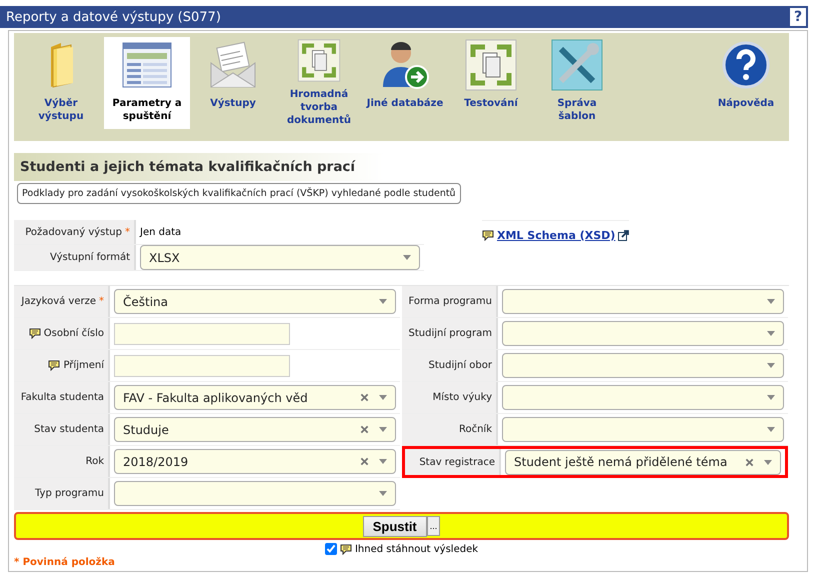 This screenshot has height=578, width=816. What do you see at coordinates (280, 257) in the screenshot?
I see `dropdown: XLSX` at bounding box center [280, 257].